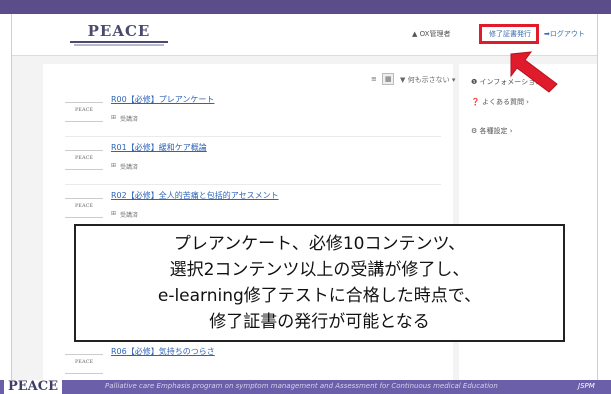  I want to click on pointer-arrow-icon, so click(534, 72).